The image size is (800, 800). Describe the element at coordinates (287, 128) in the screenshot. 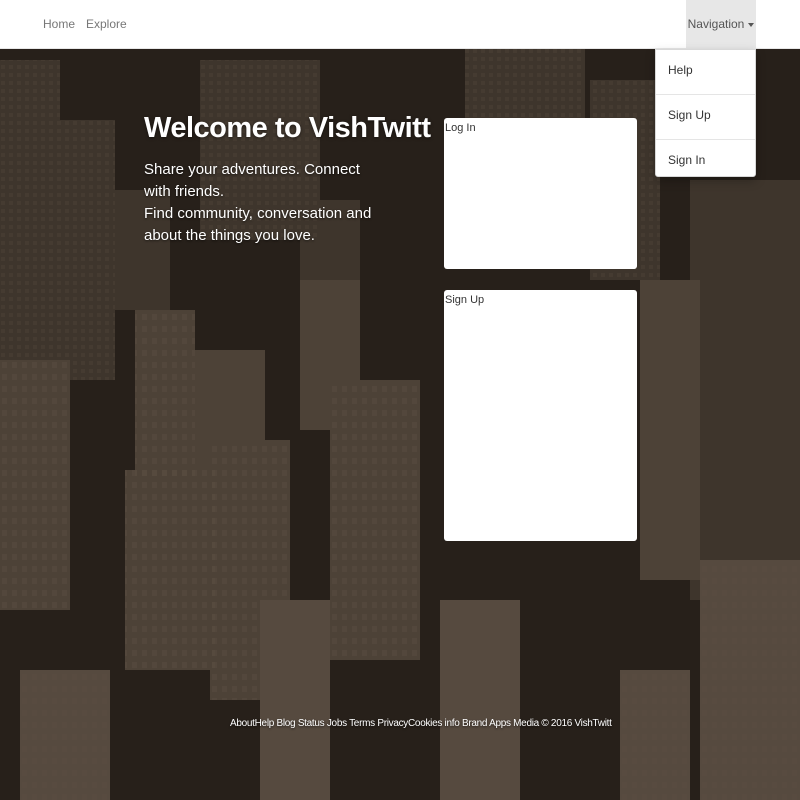

I see `hero-title: Welcome to VishTwitt` at that location.